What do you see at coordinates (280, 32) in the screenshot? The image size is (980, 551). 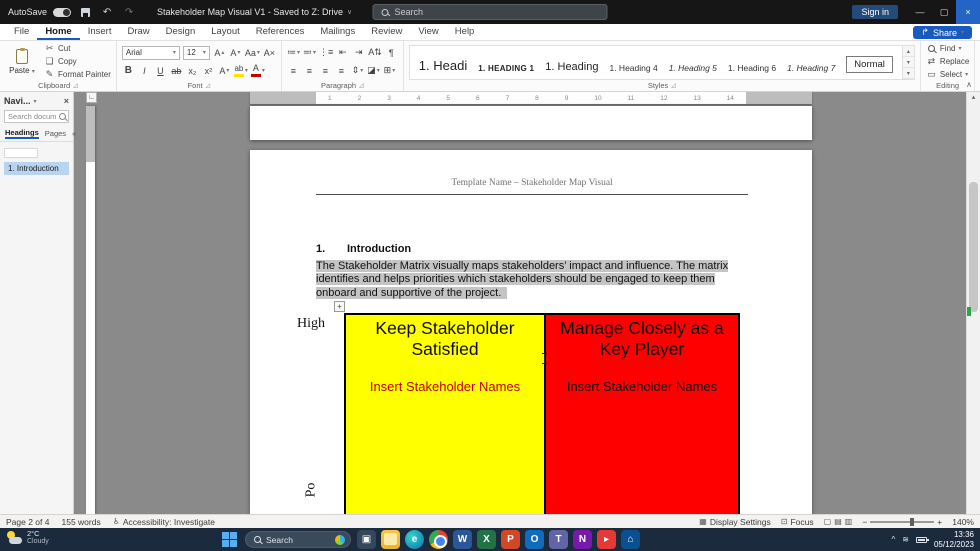 I see `menu-tab-references: References` at bounding box center [280, 32].